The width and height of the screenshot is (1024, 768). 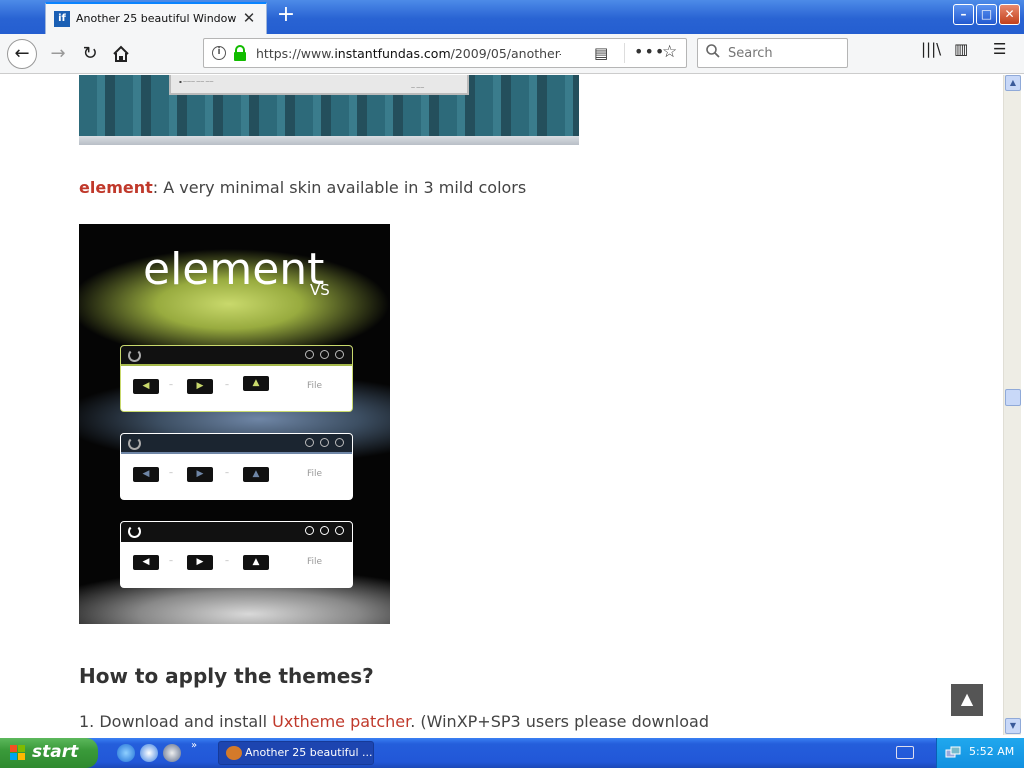 I want to click on step-1-suffix: . (WinXP+SP3 users please download, so click(x=559, y=721).